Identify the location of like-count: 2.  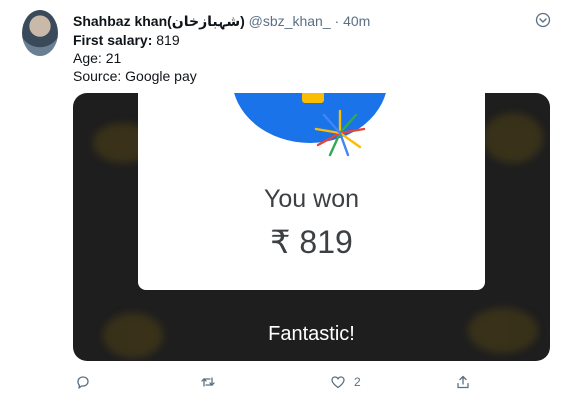
(357, 382).